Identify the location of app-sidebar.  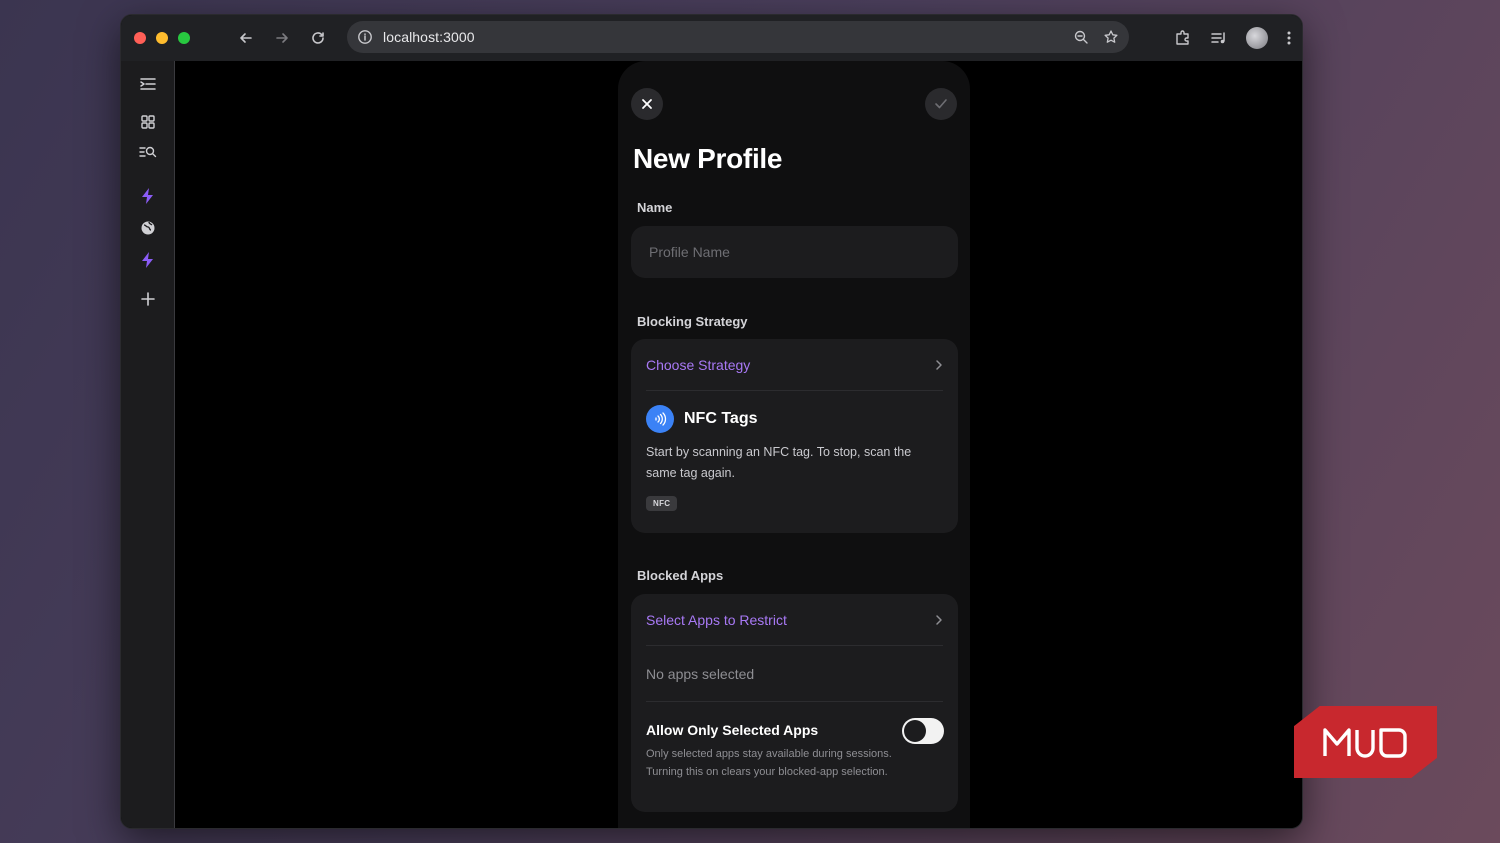
(148, 444).